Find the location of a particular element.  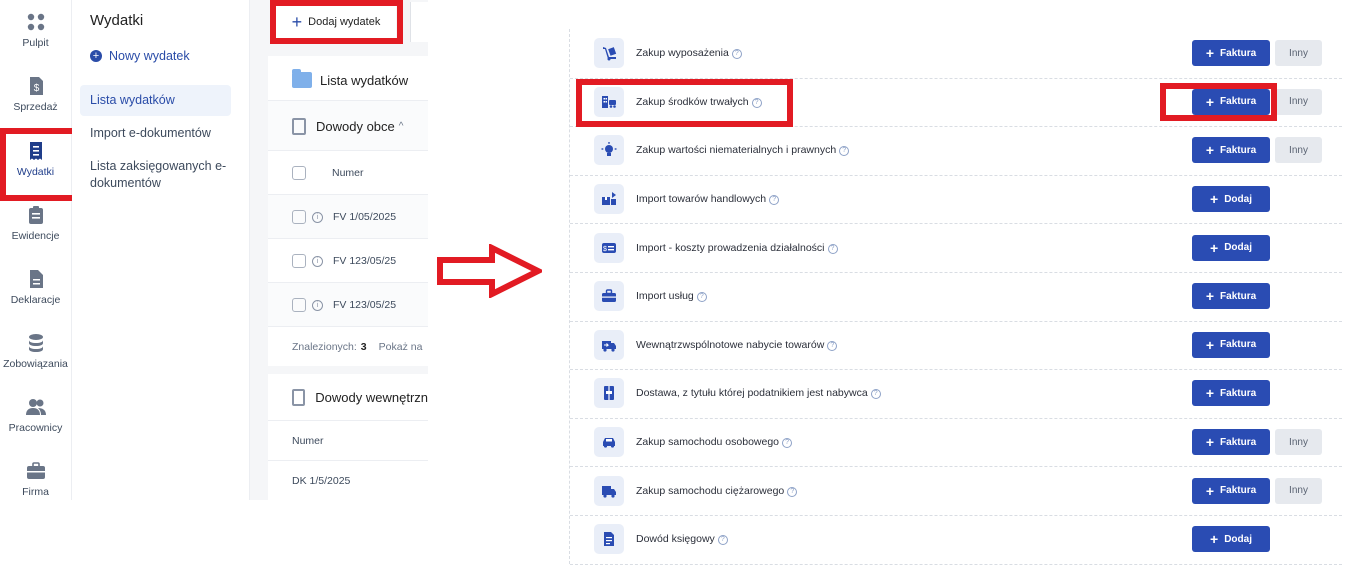

section-header-internal: Dowody wewnętrzn is located at coordinates (348, 397).